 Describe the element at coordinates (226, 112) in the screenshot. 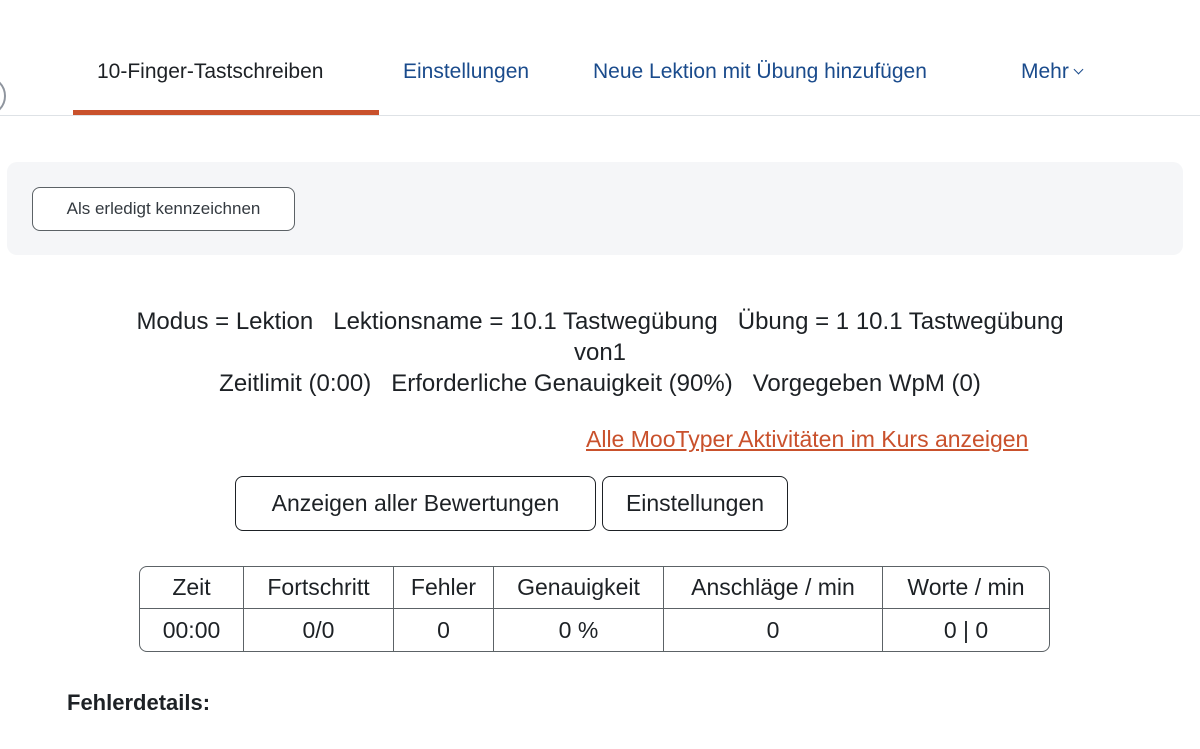

I see `active-tab-indicator` at that location.